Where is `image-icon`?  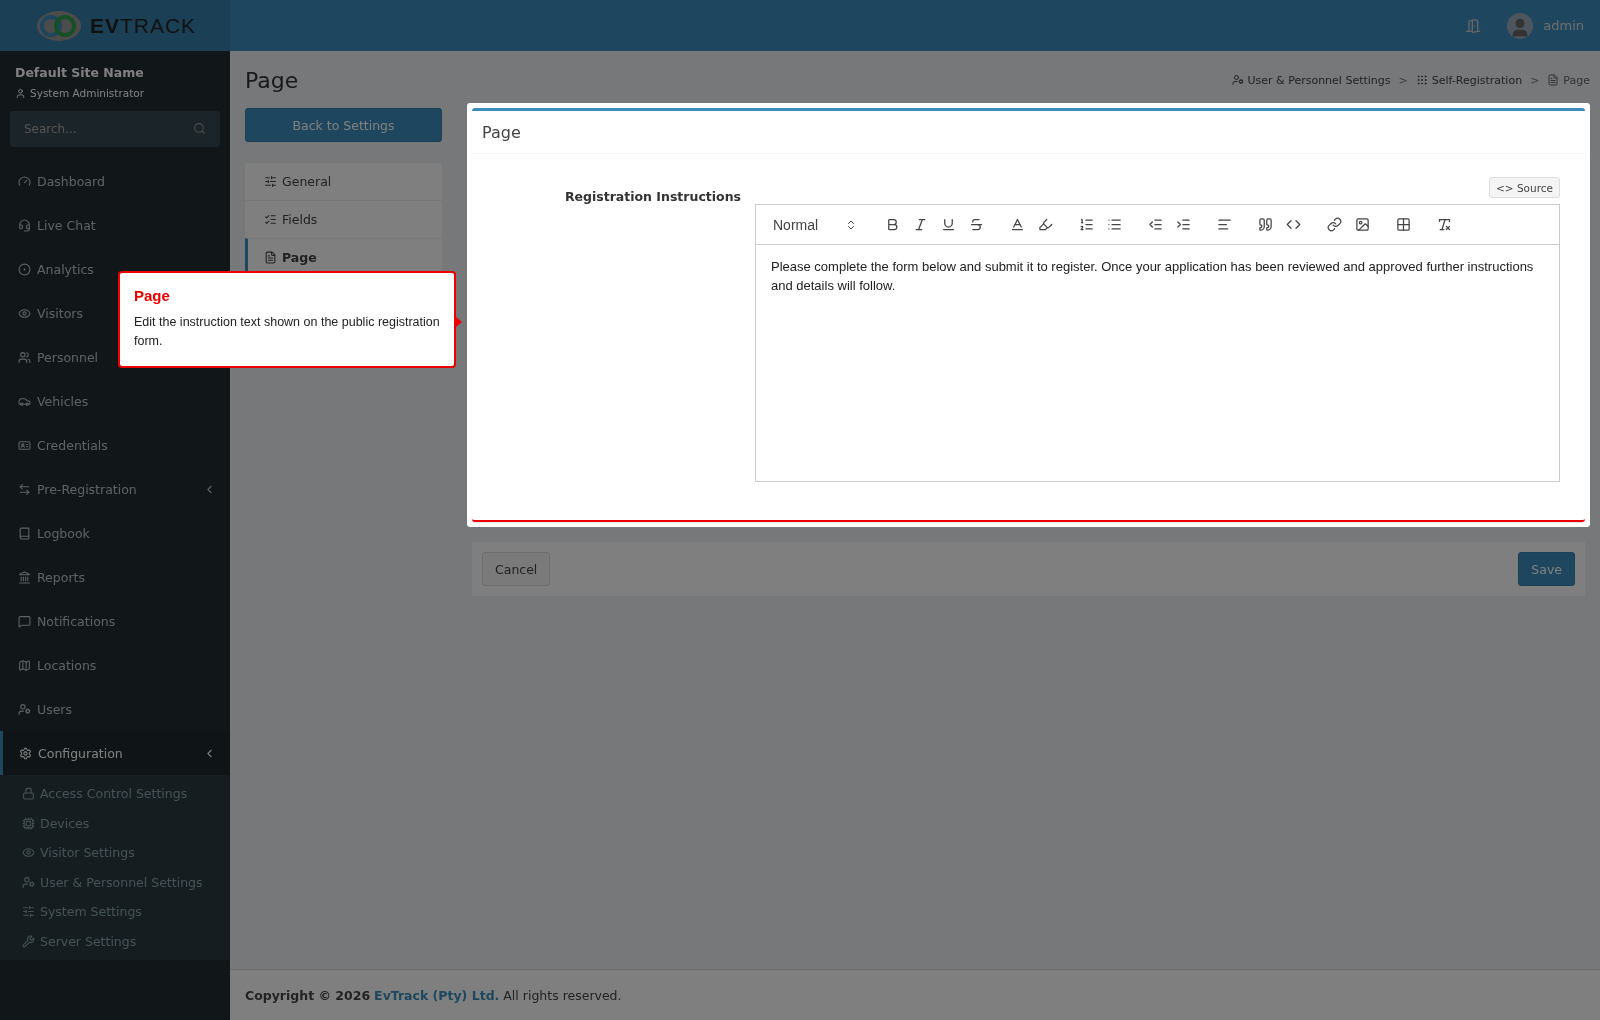
image-icon is located at coordinates (1362, 224).